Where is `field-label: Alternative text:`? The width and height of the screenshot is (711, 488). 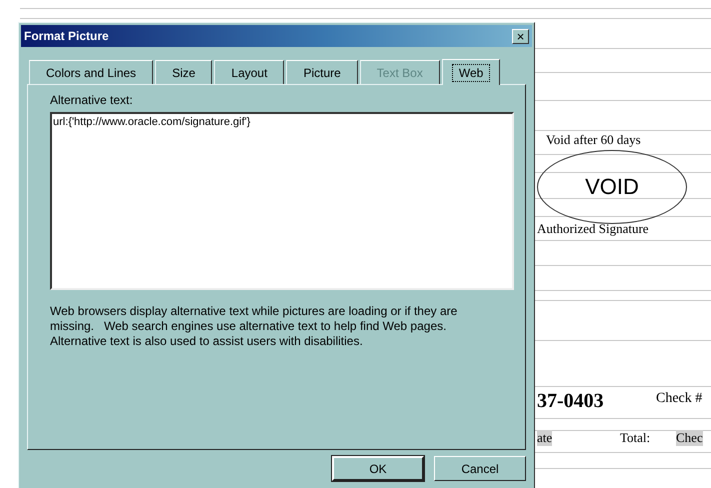
field-label: Alternative text: is located at coordinates (92, 100).